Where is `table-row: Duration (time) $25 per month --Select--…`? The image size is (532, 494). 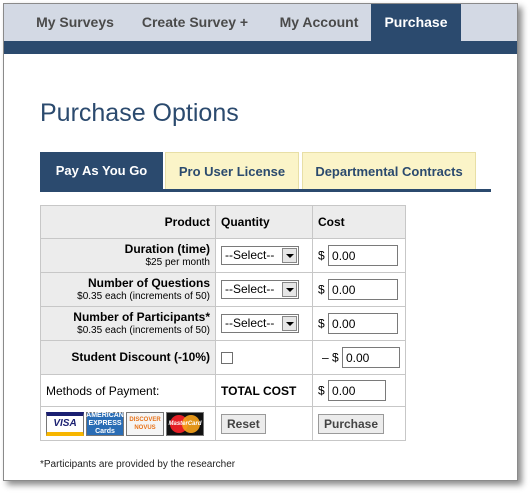
table-row: Duration (time) $25 per month --Select--… is located at coordinates (223, 255).